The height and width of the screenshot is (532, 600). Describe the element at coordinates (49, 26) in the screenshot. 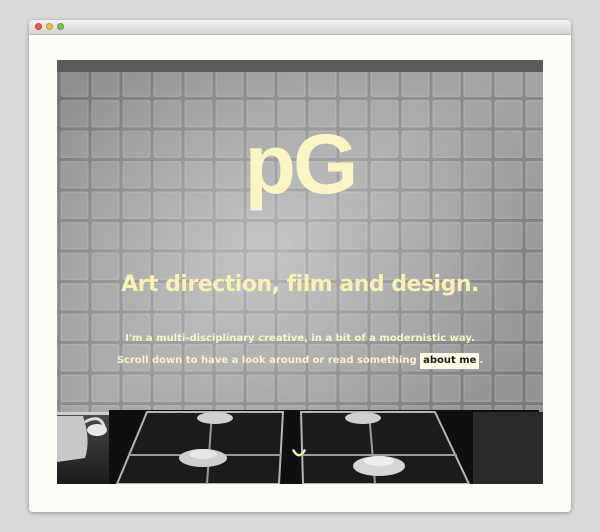

I see `window-minimize-button` at that location.